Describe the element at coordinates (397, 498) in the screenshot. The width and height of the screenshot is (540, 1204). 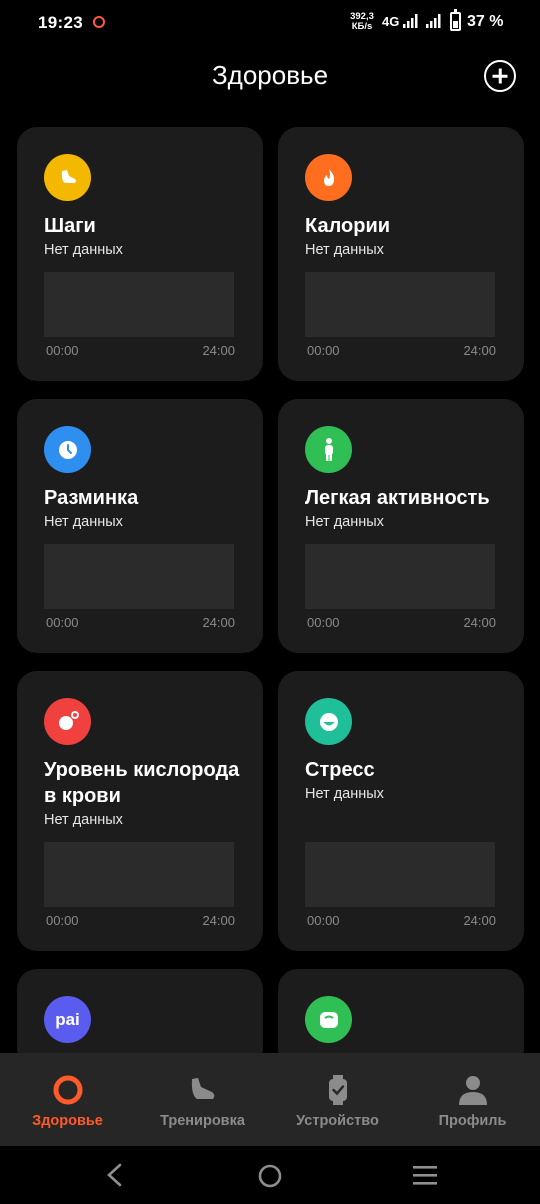
I see `card-title: Легкая активность` at that location.